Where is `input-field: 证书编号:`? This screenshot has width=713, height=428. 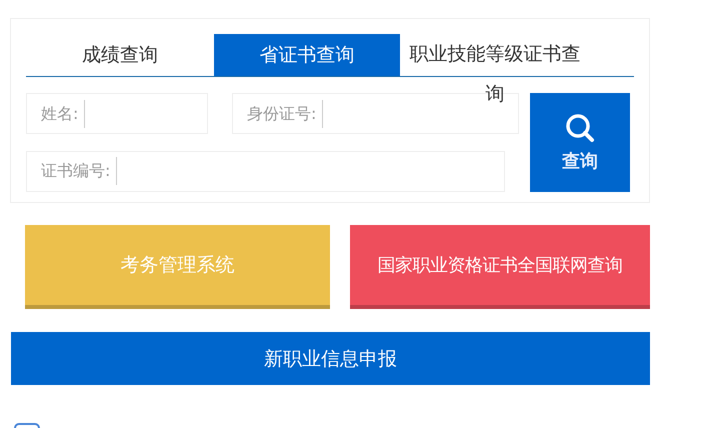
input-field: 证书编号: is located at coordinates (265, 171).